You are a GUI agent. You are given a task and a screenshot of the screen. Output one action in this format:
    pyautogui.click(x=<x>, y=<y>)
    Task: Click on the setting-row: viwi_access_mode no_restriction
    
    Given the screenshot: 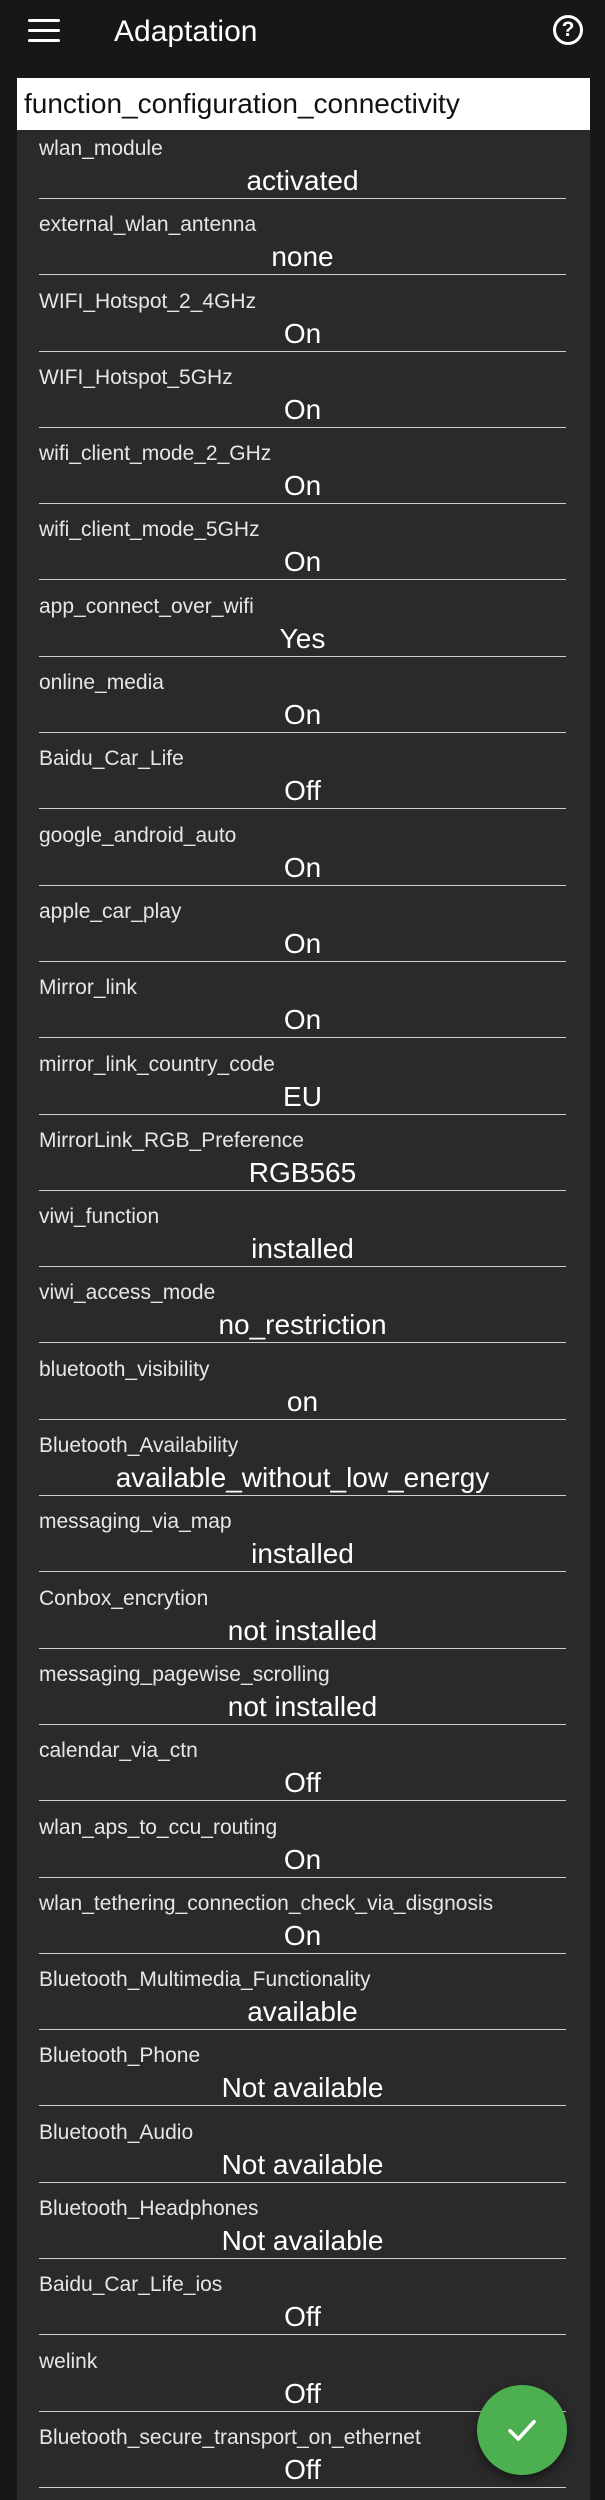 What is the action you would take?
    pyautogui.click(x=303, y=1312)
    